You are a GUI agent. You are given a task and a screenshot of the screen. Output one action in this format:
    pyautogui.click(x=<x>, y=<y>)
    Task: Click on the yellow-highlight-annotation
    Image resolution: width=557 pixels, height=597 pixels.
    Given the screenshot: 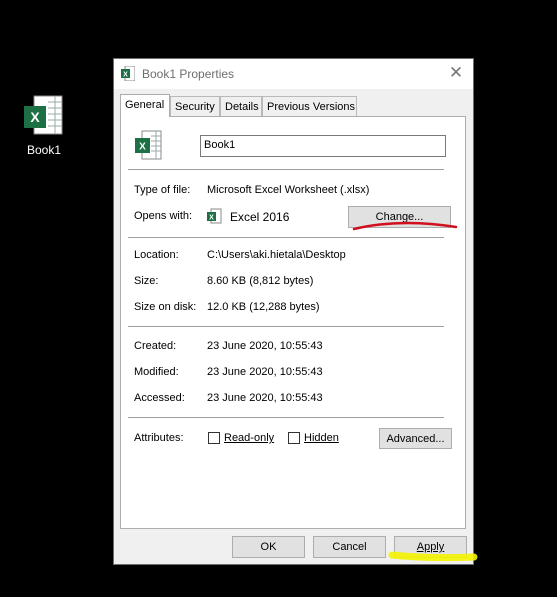 What is the action you would take?
    pyautogui.click(x=433, y=556)
    